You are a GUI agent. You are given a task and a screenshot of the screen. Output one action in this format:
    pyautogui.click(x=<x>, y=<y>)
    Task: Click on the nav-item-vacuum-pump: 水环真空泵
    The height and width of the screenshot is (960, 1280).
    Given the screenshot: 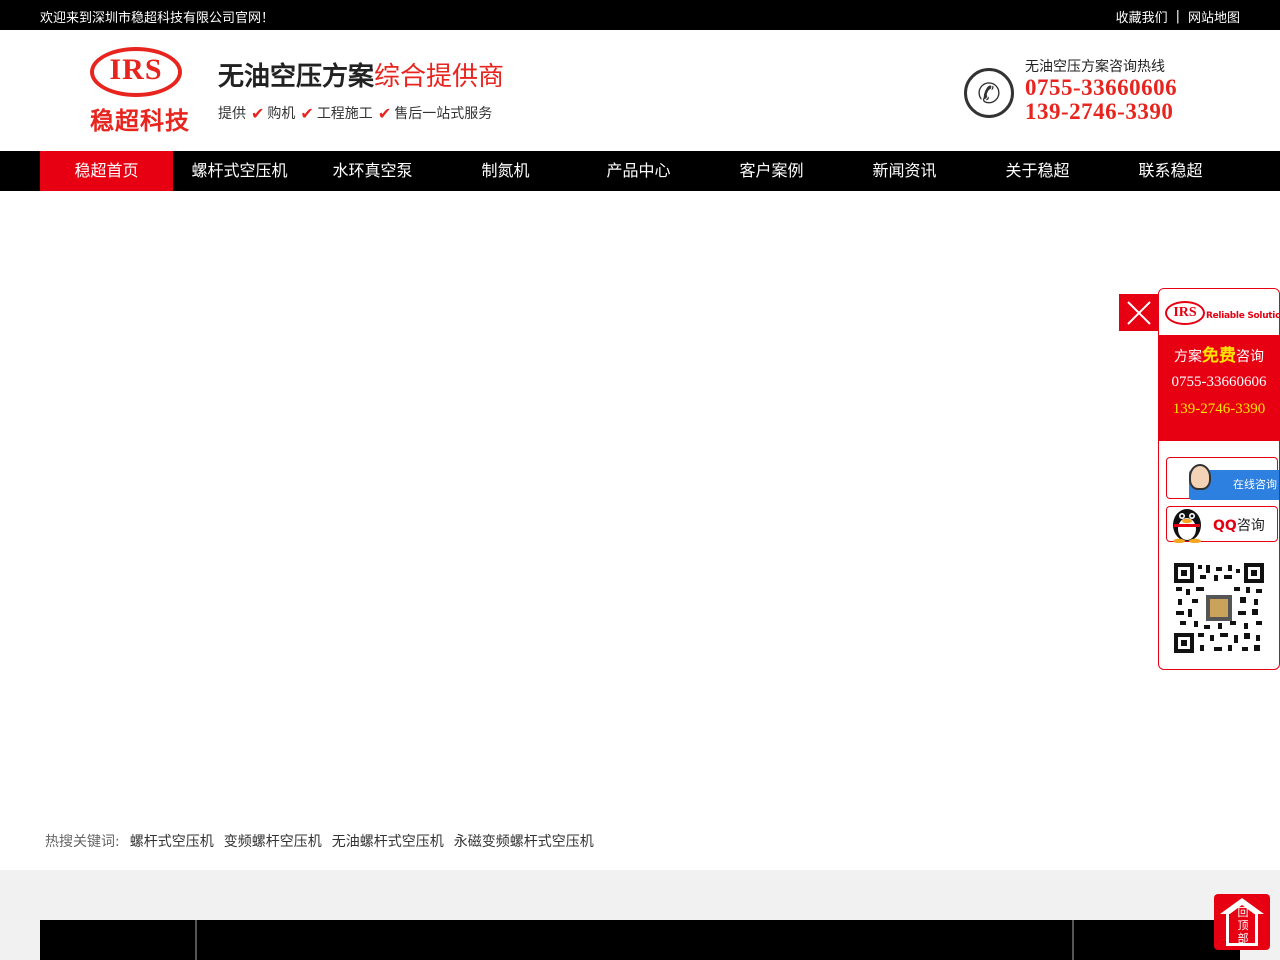 What is the action you would take?
    pyautogui.click(x=372, y=171)
    